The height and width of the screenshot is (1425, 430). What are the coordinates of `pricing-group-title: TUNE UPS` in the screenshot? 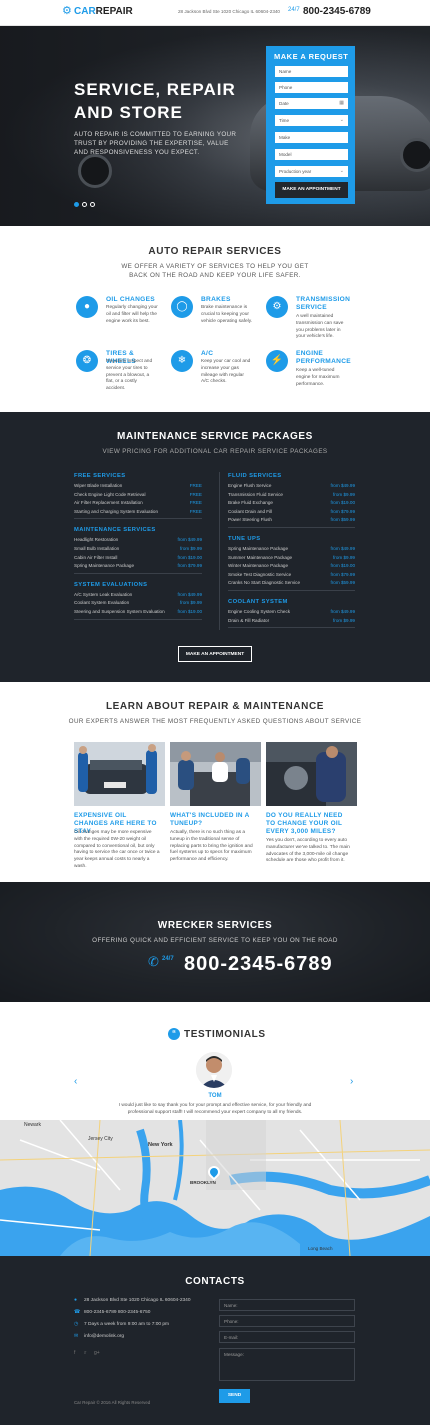 It's located at (244, 539).